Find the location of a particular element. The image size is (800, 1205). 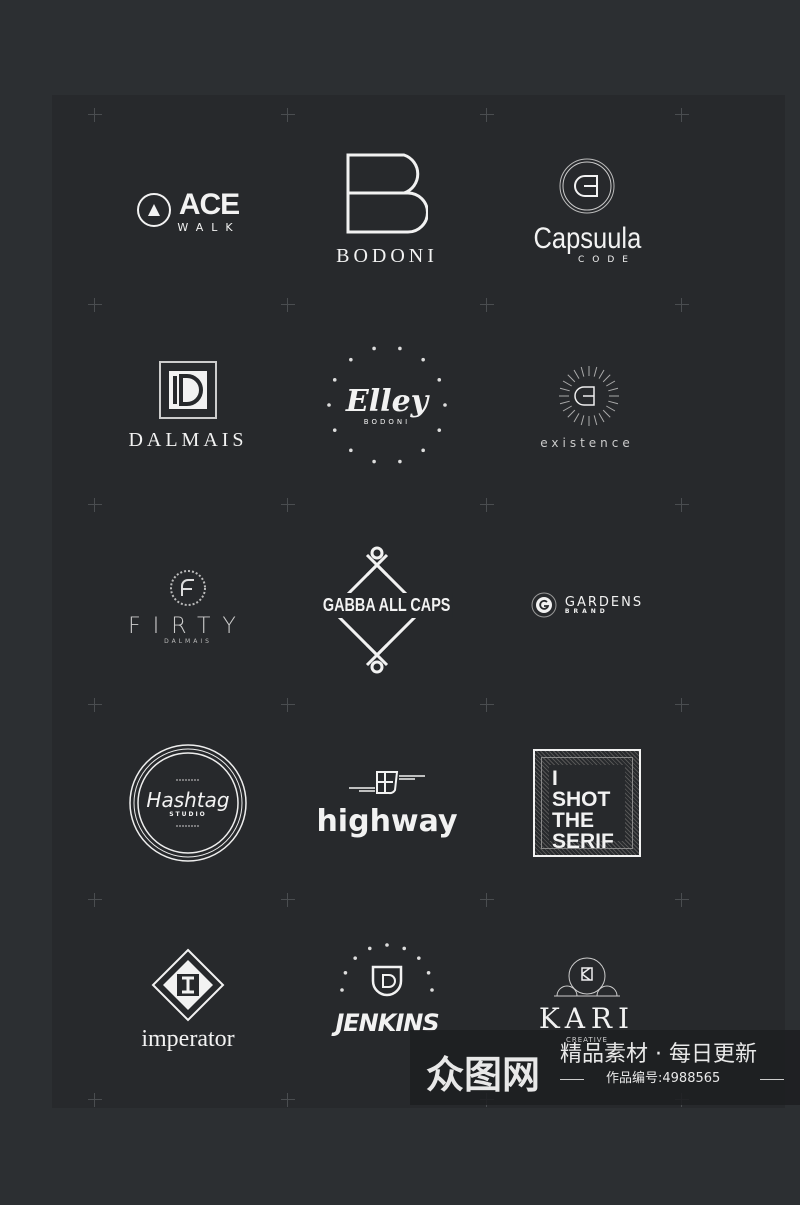

capsuula-title: Capsuula is located at coordinates (587, 238).